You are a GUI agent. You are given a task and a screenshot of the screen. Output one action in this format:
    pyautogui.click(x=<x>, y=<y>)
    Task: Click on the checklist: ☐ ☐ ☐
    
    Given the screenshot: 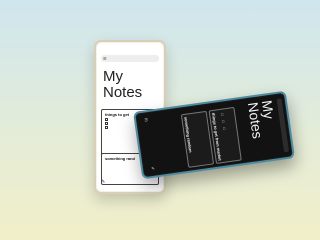 What is the action you would take?
    pyautogui.click(x=223, y=122)
    